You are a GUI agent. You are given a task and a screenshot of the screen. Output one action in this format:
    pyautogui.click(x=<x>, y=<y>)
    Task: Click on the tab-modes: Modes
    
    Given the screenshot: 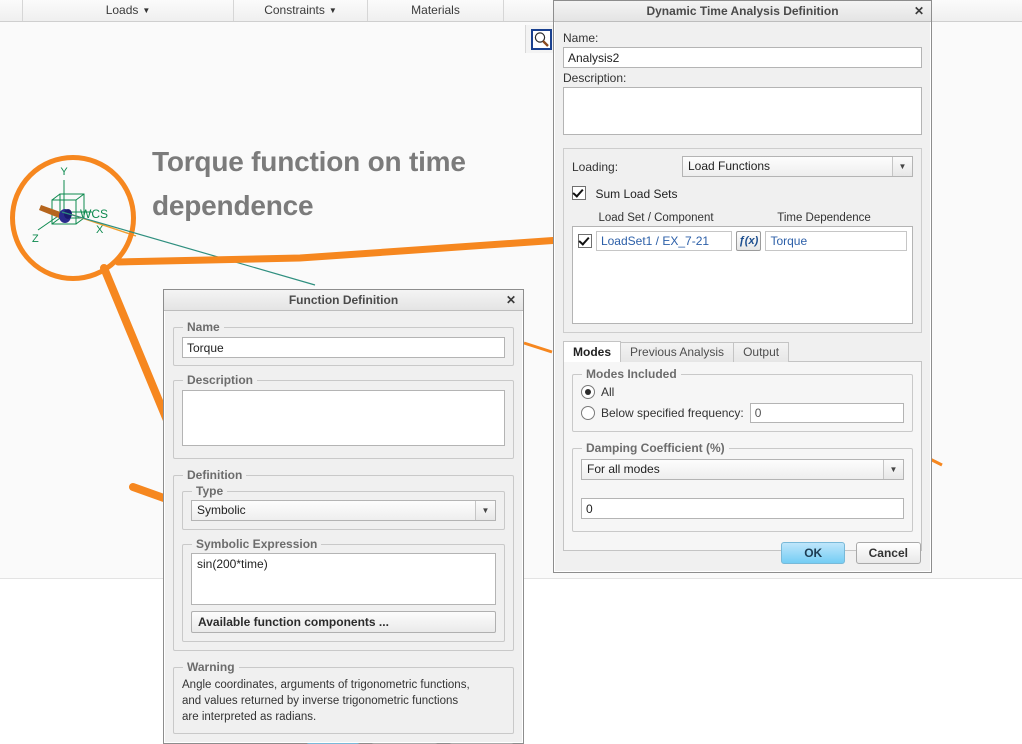 What is the action you would take?
    pyautogui.click(x=592, y=351)
    